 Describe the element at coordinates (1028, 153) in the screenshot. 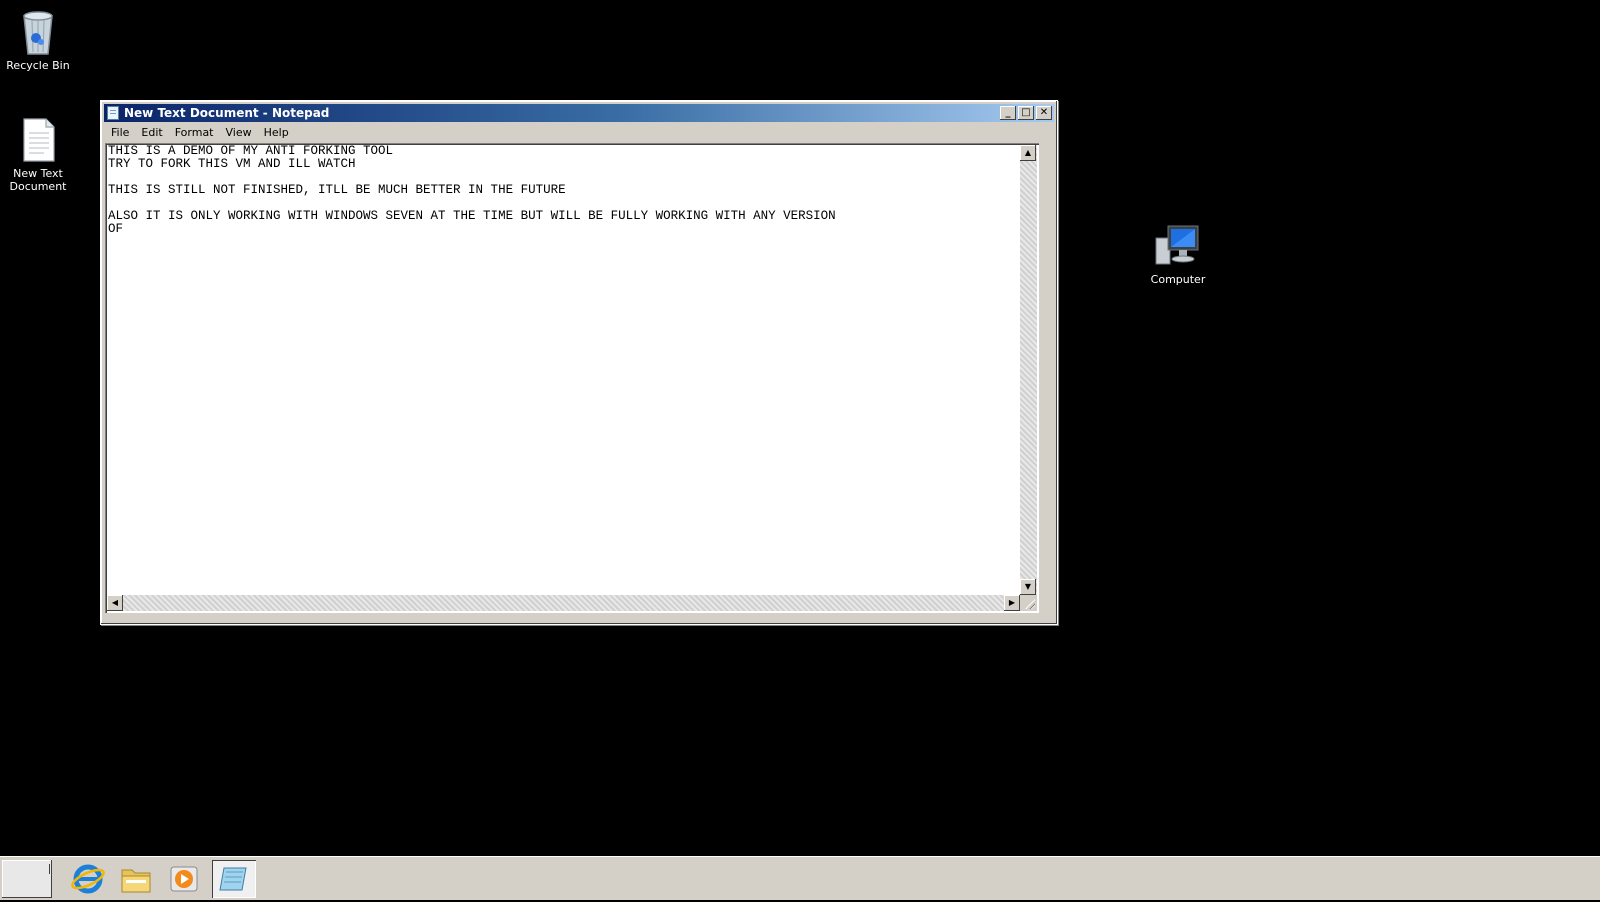

I see `scroll-up-button: ▲` at that location.